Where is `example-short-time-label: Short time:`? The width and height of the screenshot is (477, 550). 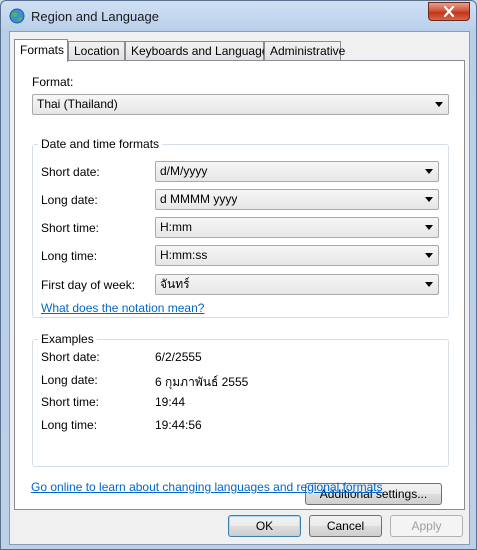
example-short-time-label: Short time: is located at coordinates (70, 402).